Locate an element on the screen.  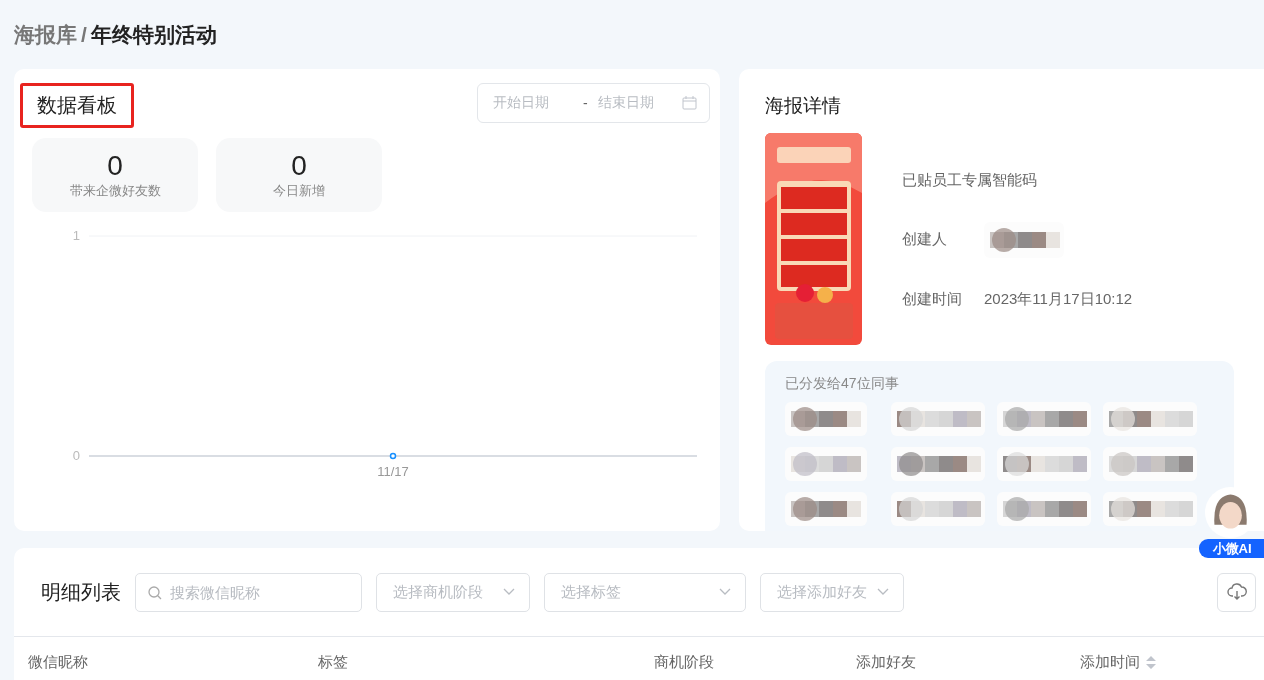
status-text: 已贴员工专属智能码 is located at coordinates (970, 180).